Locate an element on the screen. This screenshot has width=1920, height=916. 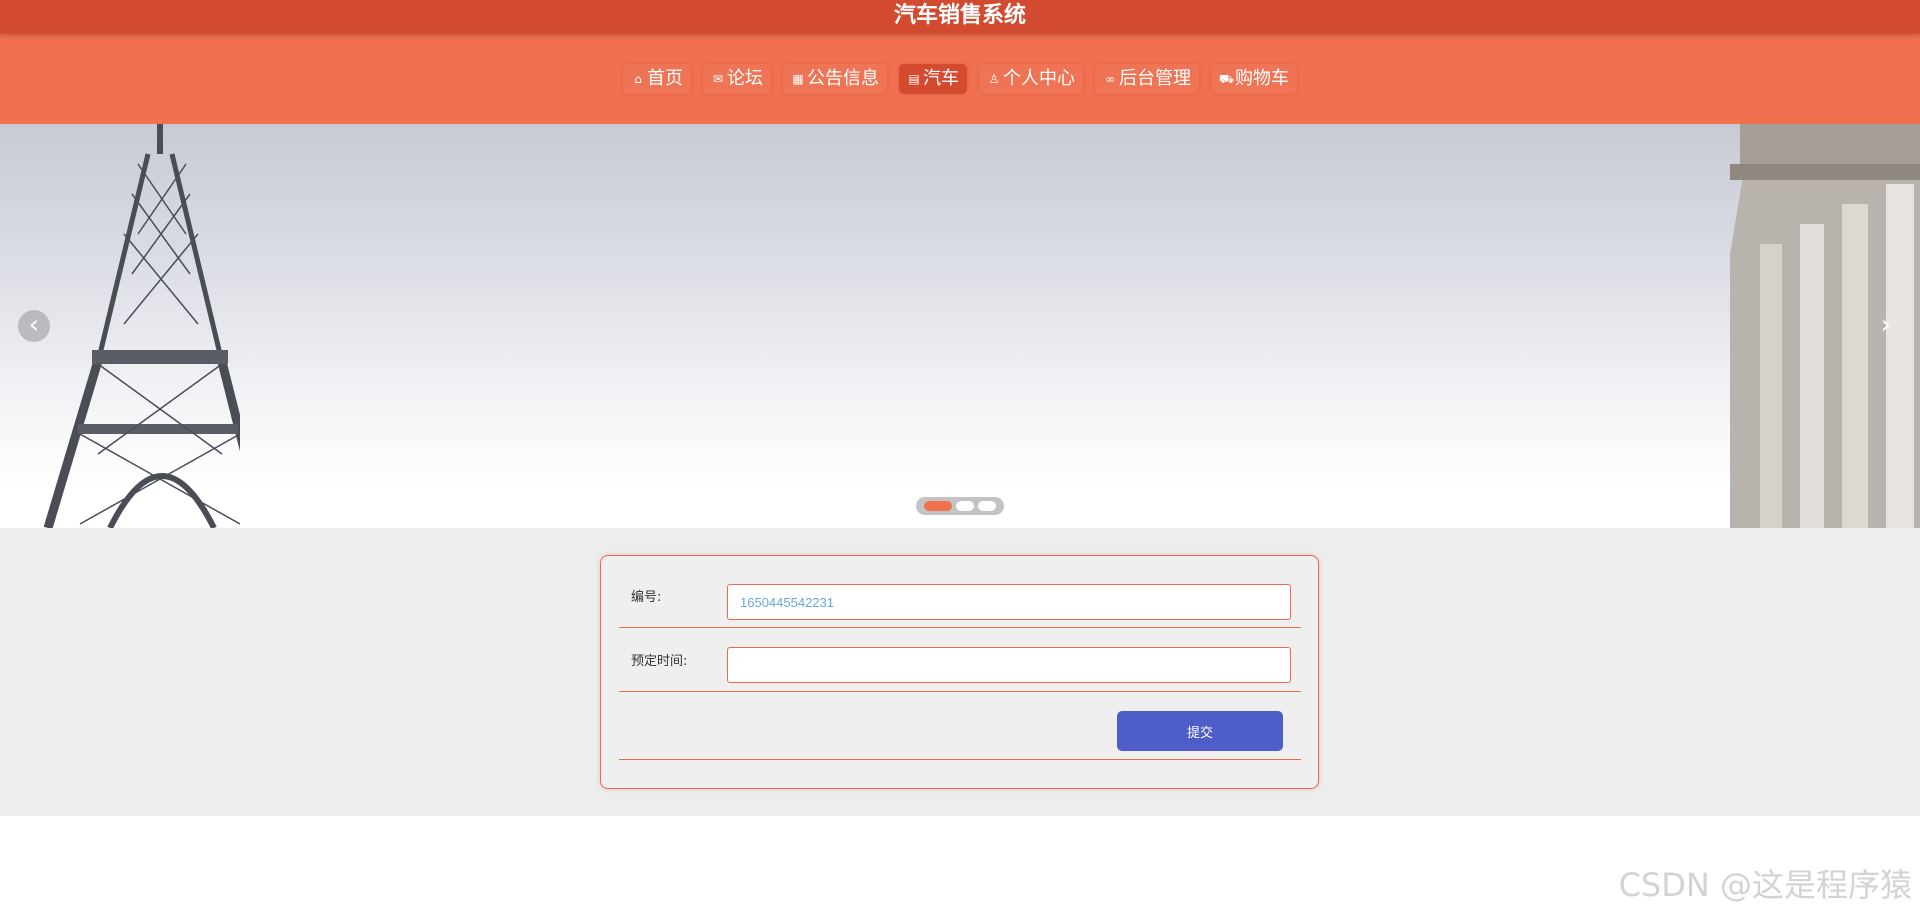
form-row-actions: 提交 is located at coordinates (960, 726).